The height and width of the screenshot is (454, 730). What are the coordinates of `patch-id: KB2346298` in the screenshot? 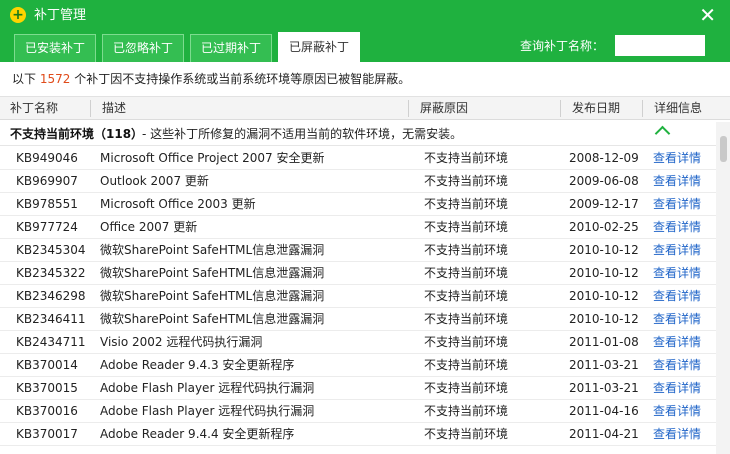 It's located at (51, 296).